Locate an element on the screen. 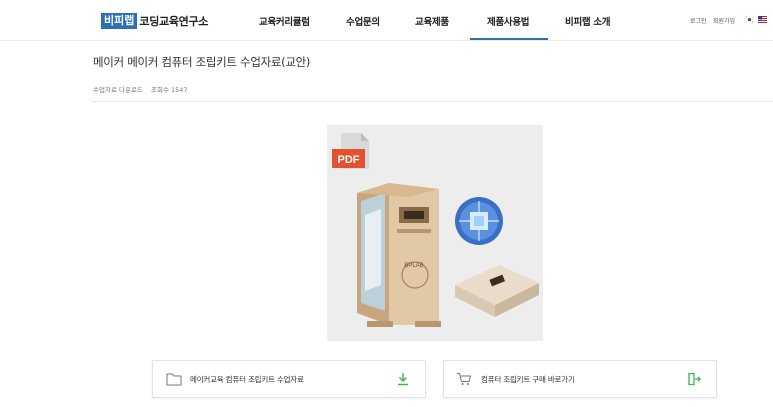 The width and height of the screenshot is (773, 407). download-card-label: 메이커교육 컴퓨터 조립키트 수업자료 is located at coordinates (247, 379).